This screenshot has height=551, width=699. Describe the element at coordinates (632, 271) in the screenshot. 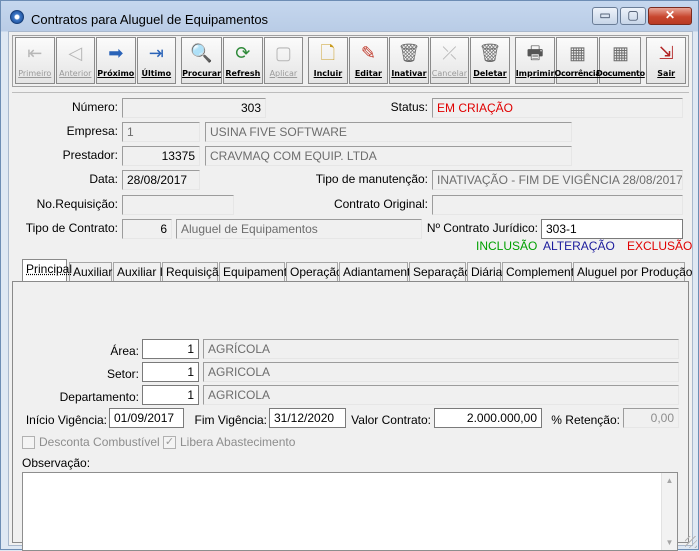

I see `tab-aluguel-por-producao: Aluguel por Produção` at that location.